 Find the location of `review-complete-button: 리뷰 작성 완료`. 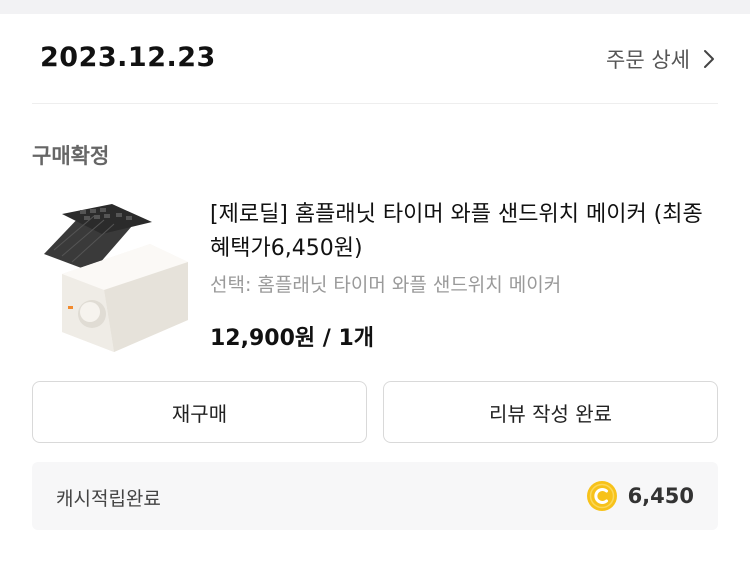

review-complete-button: 리뷰 작성 완료 is located at coordinates (550, 412).